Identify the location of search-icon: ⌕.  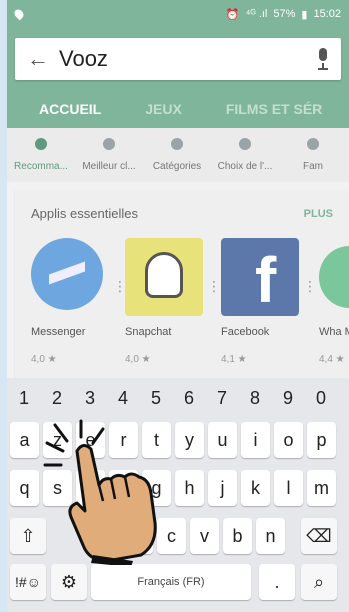
(319, 581).